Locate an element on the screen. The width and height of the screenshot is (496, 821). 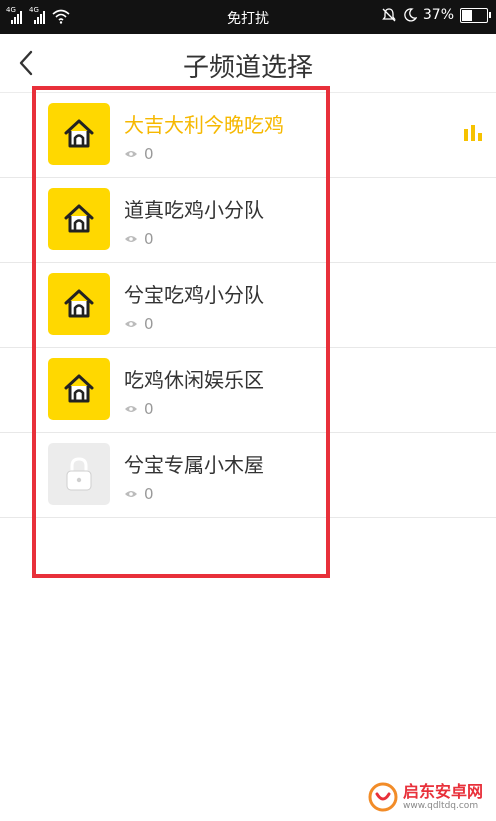
channel-item: 大吉大利今晚吃鸡 0 is located at coordinates (248, 135).